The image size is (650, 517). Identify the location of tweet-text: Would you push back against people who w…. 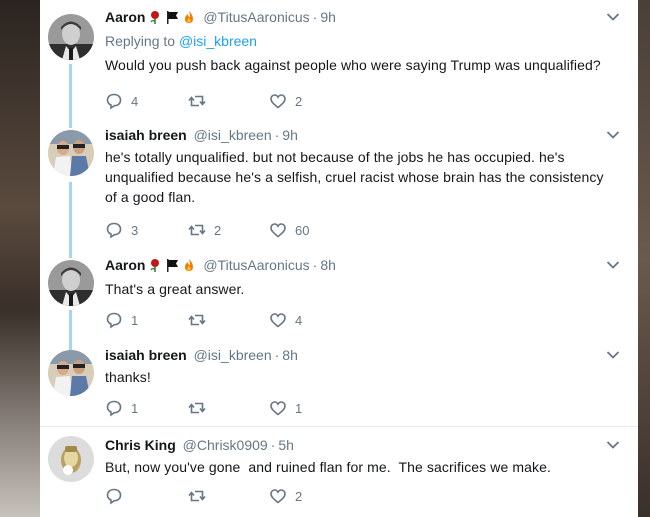
(353, 65).